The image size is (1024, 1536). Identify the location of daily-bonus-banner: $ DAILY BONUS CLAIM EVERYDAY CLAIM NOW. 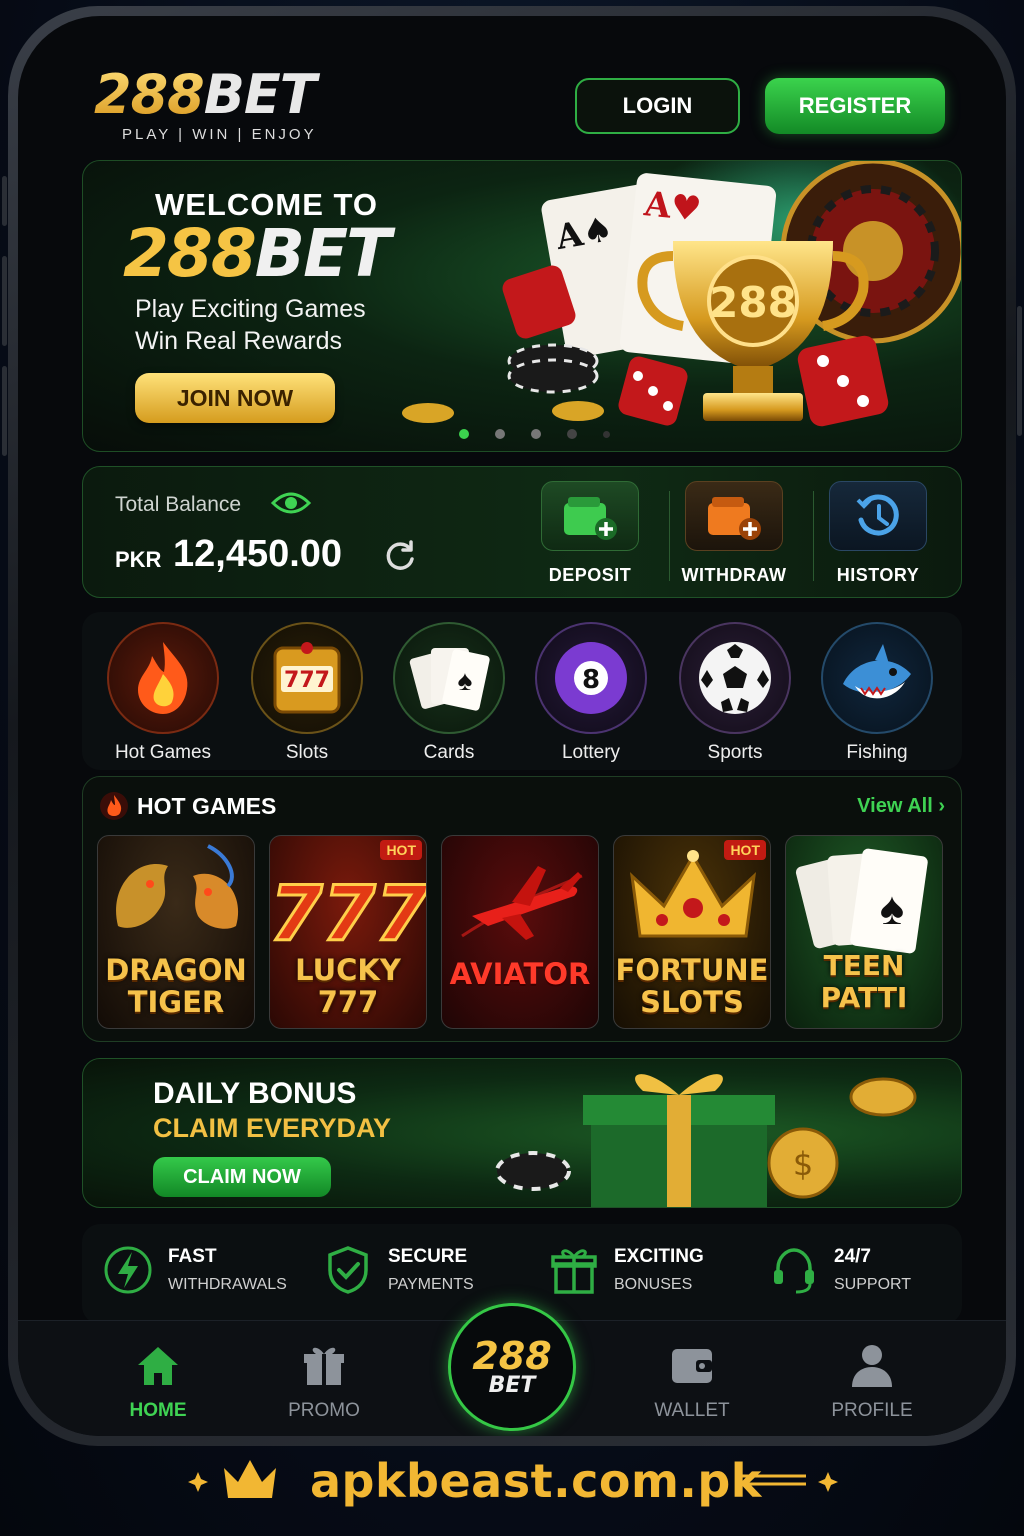
(522, 1133).